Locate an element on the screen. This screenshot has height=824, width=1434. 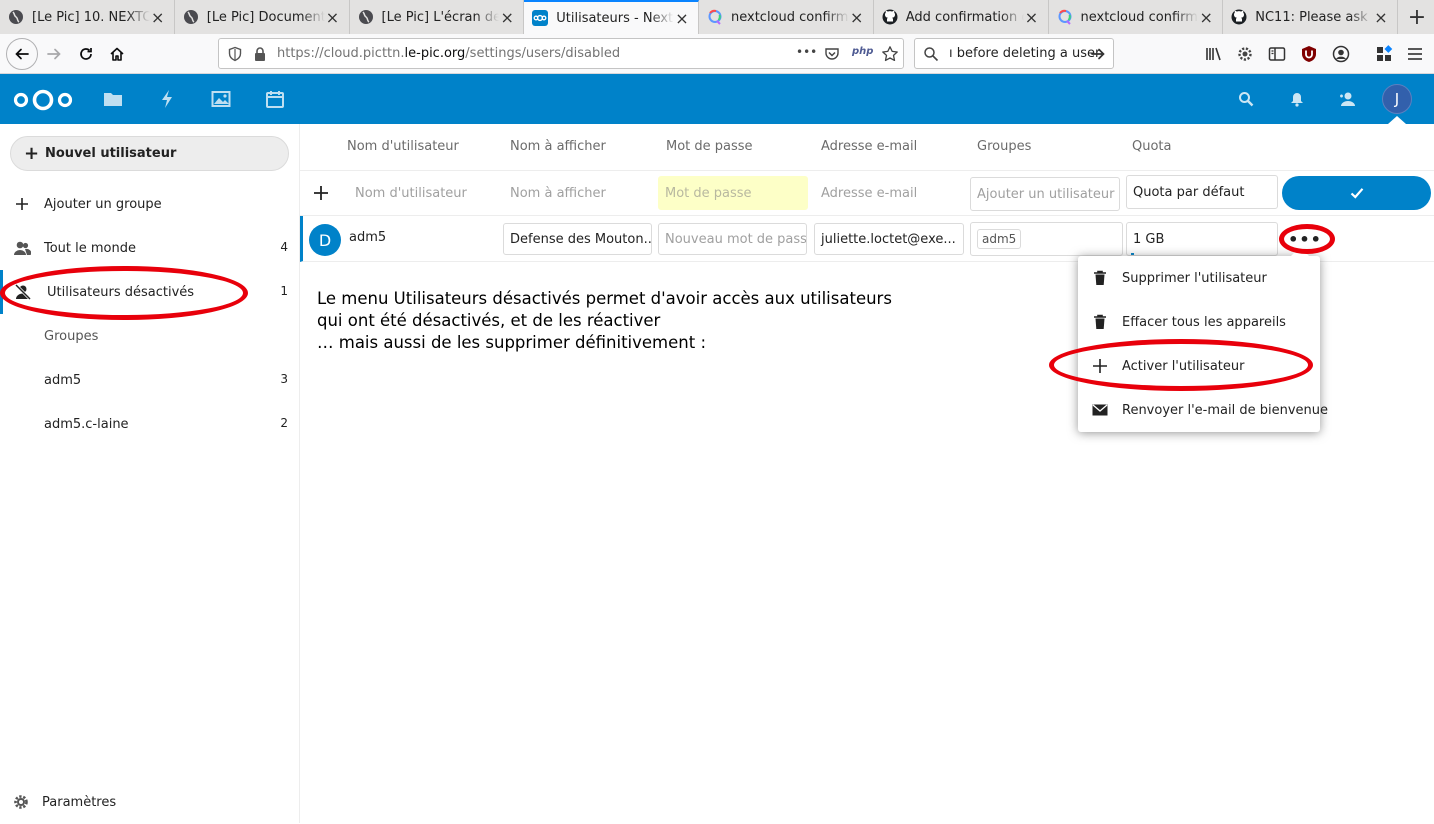
menu-item-label: Supprimer l'utilisateur is located at coordinates (1194, 278).